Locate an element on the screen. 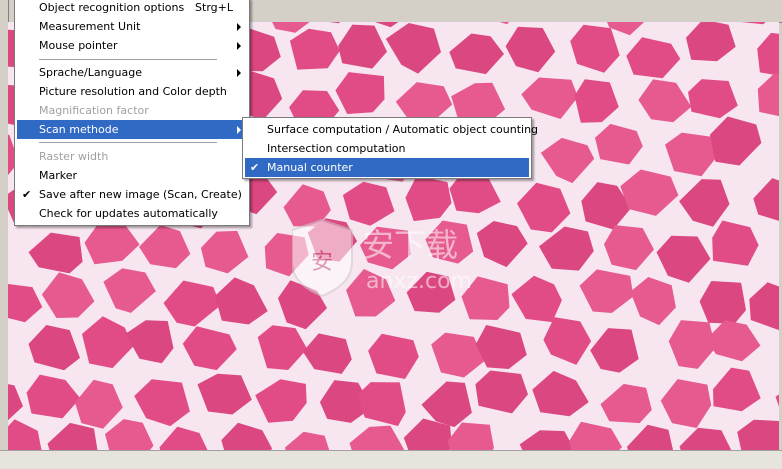  menu-item-language: Sprache/Language is located at coordinates (132, 72).